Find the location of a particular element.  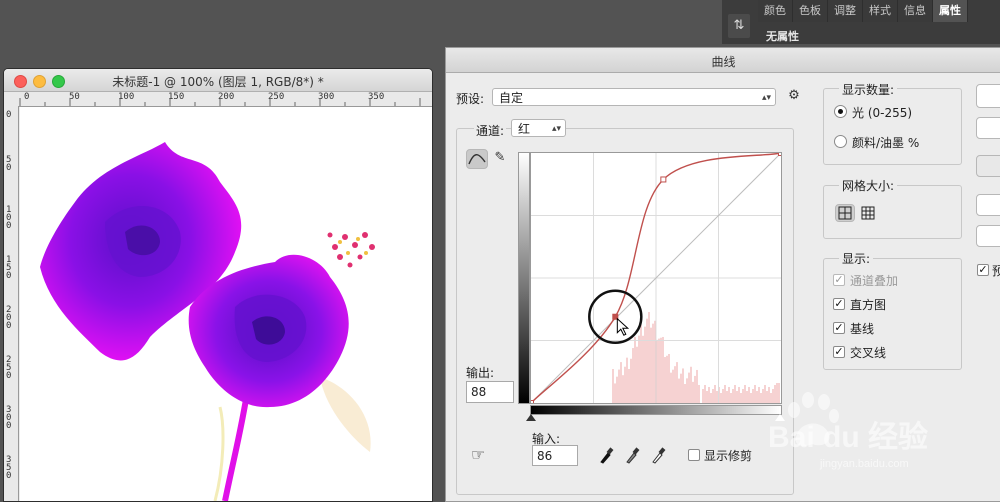

white-eyedropper-icon is located at coordinates (658, 455).